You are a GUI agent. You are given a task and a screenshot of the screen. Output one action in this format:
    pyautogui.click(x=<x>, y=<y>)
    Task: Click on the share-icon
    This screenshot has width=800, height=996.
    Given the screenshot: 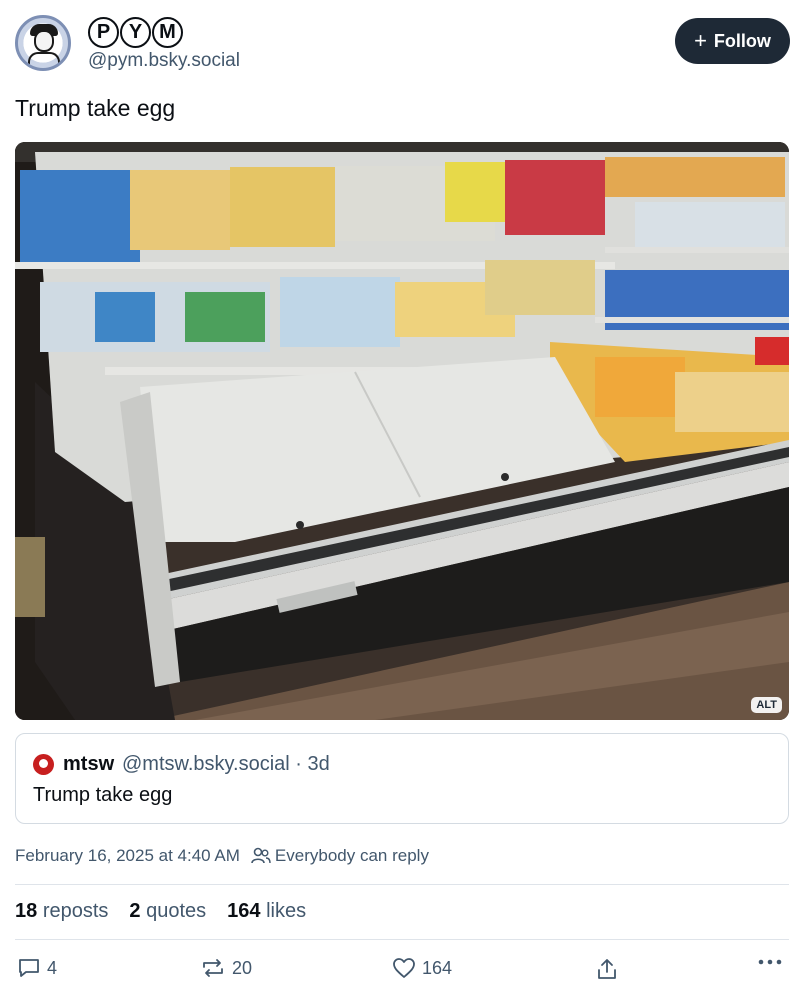 What is the action you would take?
    pyautogui.click(x=607, y=969)
    